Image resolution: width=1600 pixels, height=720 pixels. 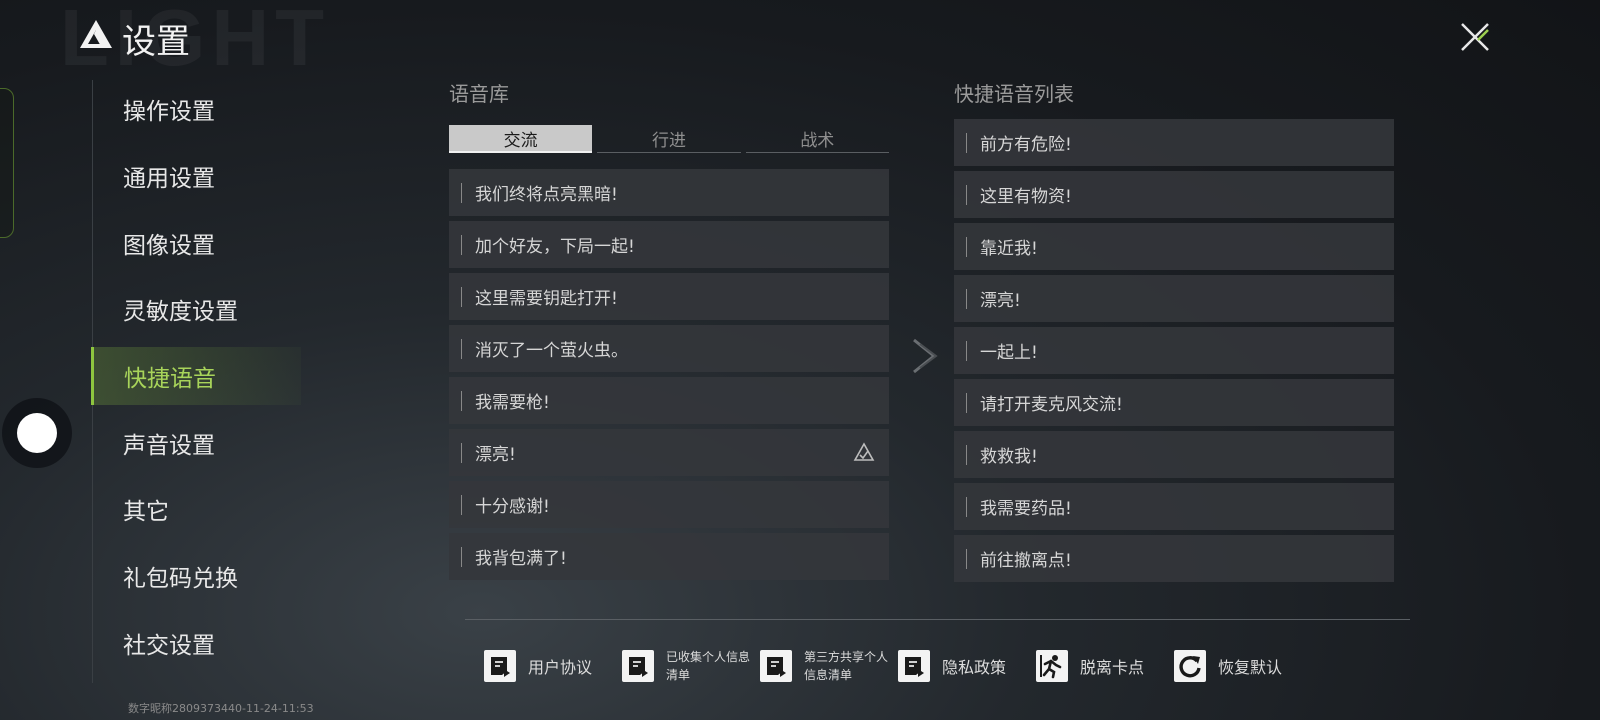 I want to click on voice-library-tabs: 交流 行进 战术, so click(x=669, y=139).